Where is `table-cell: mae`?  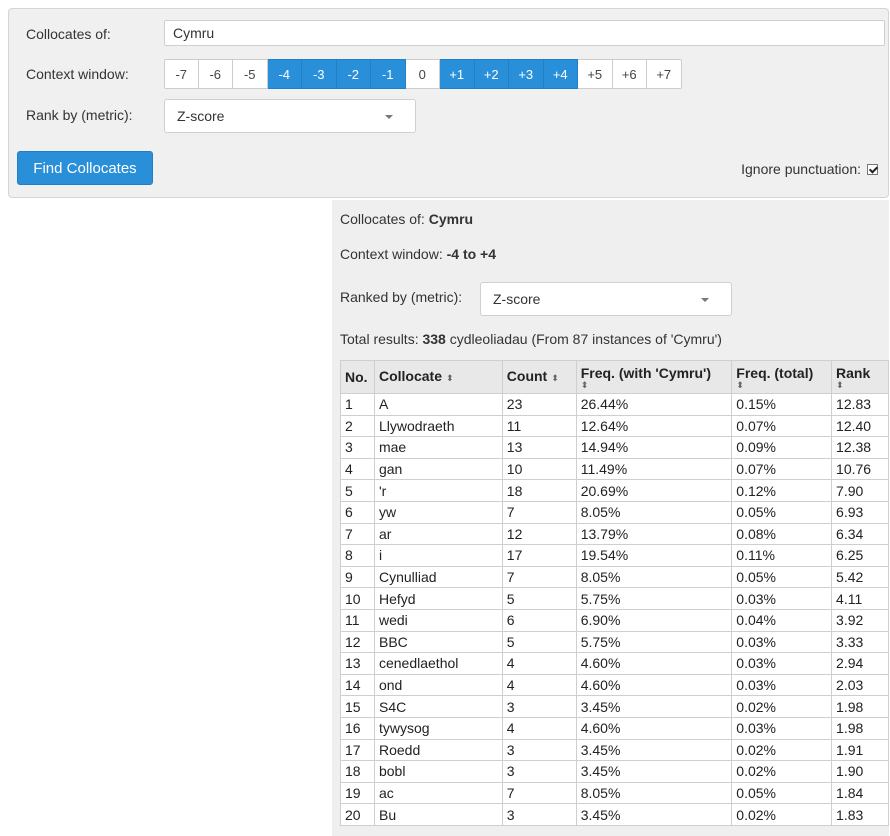
table-cell: mae is located at coordinates (438, 447).